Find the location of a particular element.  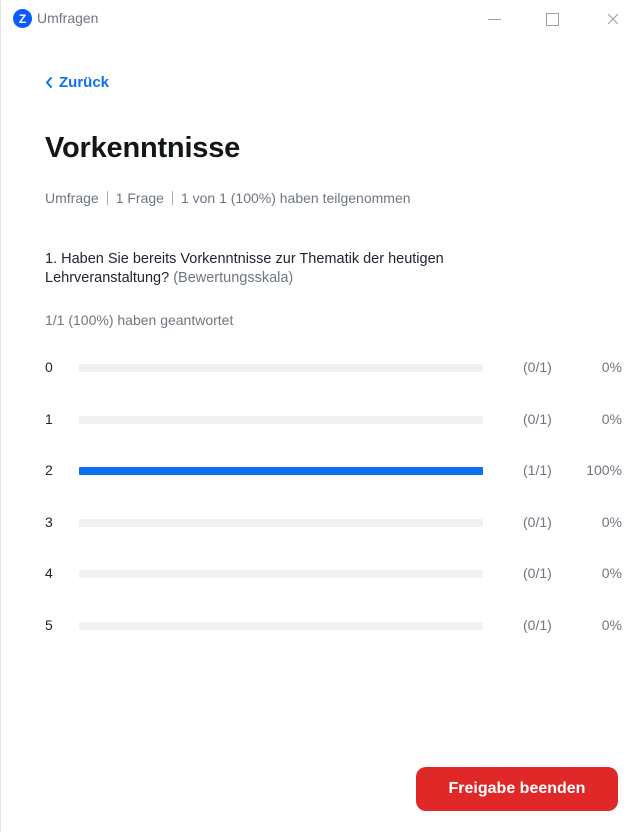

question-count: 1 Frage is located at coordinates (139, 198).